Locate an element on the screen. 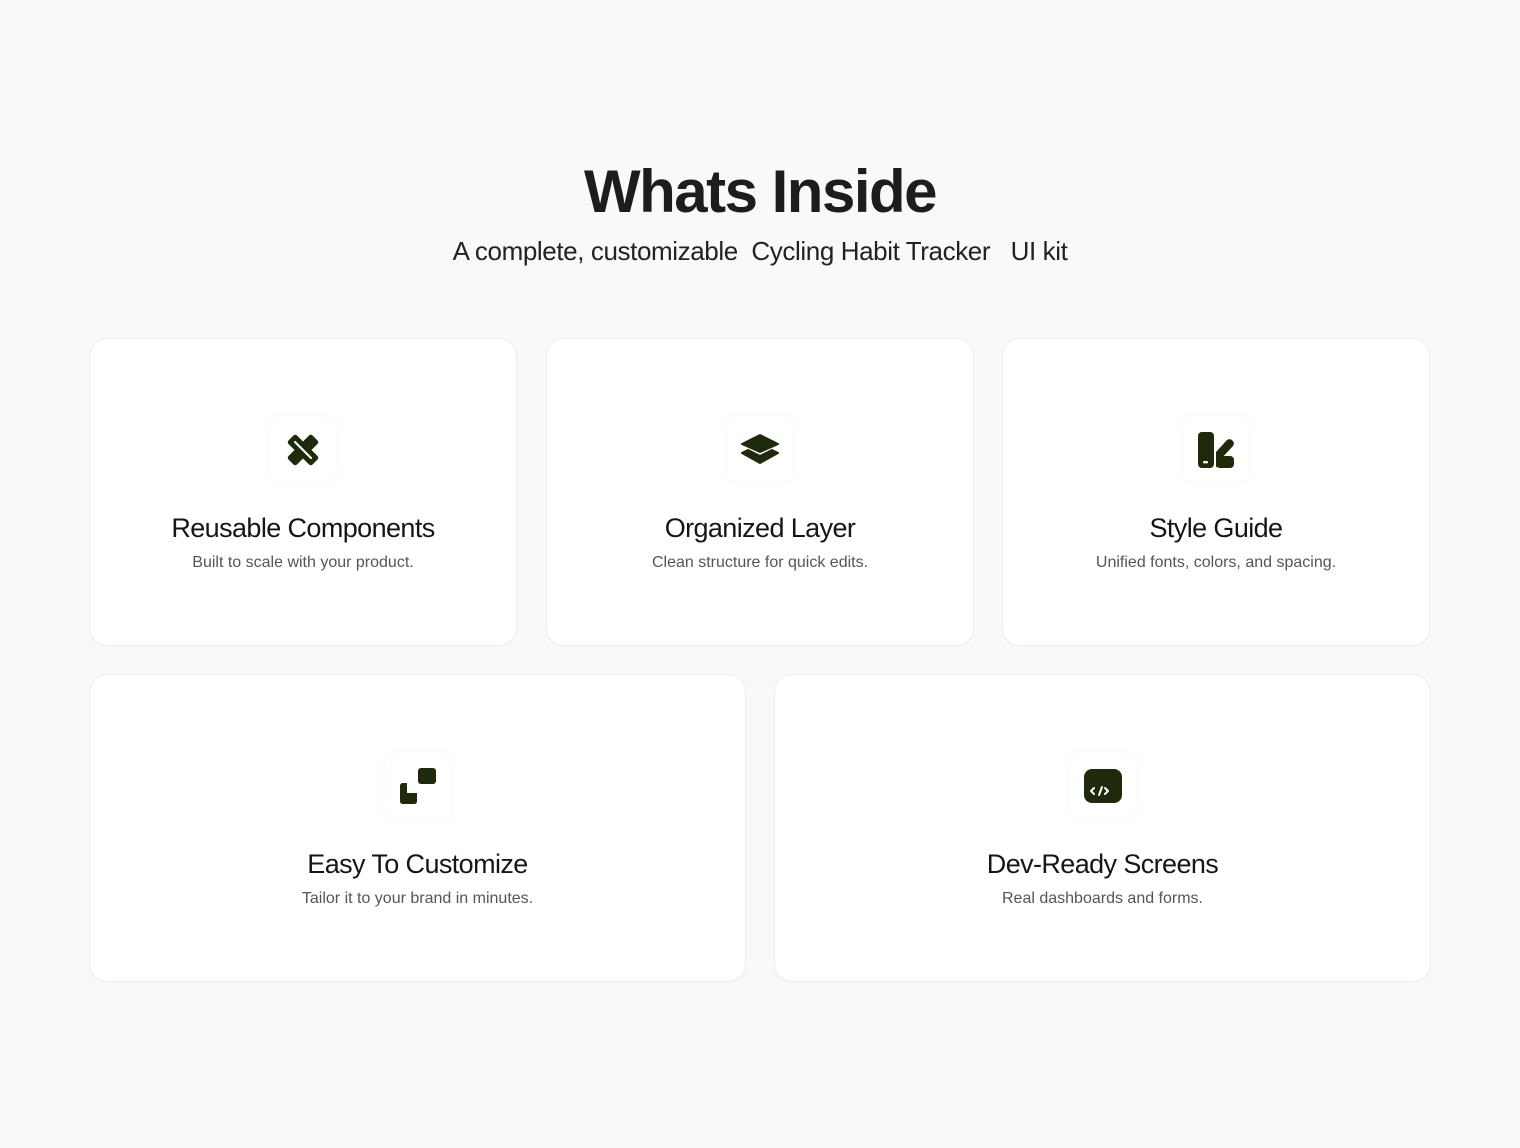 This screenshot has height=1148, width=1520. feature-title: Reusable Components is located at coordinates (303, 528).